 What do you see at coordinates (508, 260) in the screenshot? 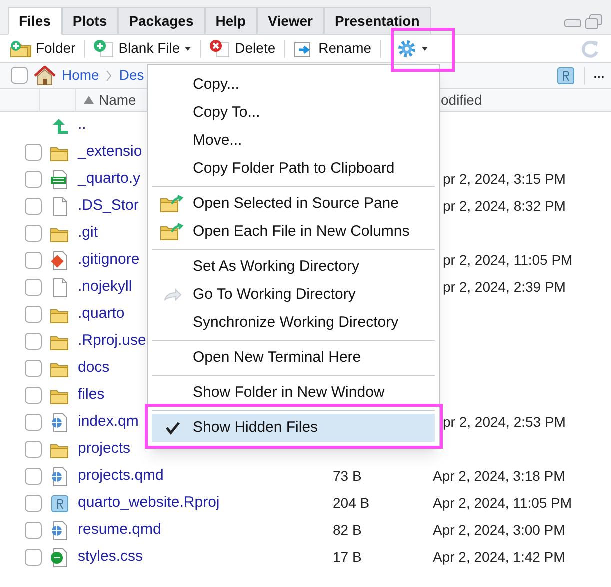
I see `file-modified: pr 2, 2024, 11:05 PM` at bounding box center [508, 260].